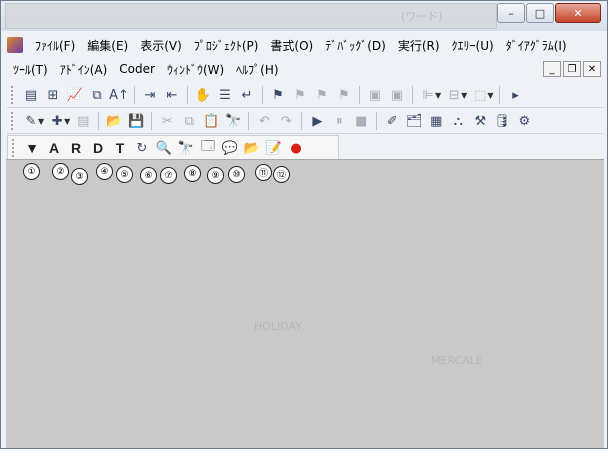  I want to click on copy-object-icon: ⧉, so click(97, 95).